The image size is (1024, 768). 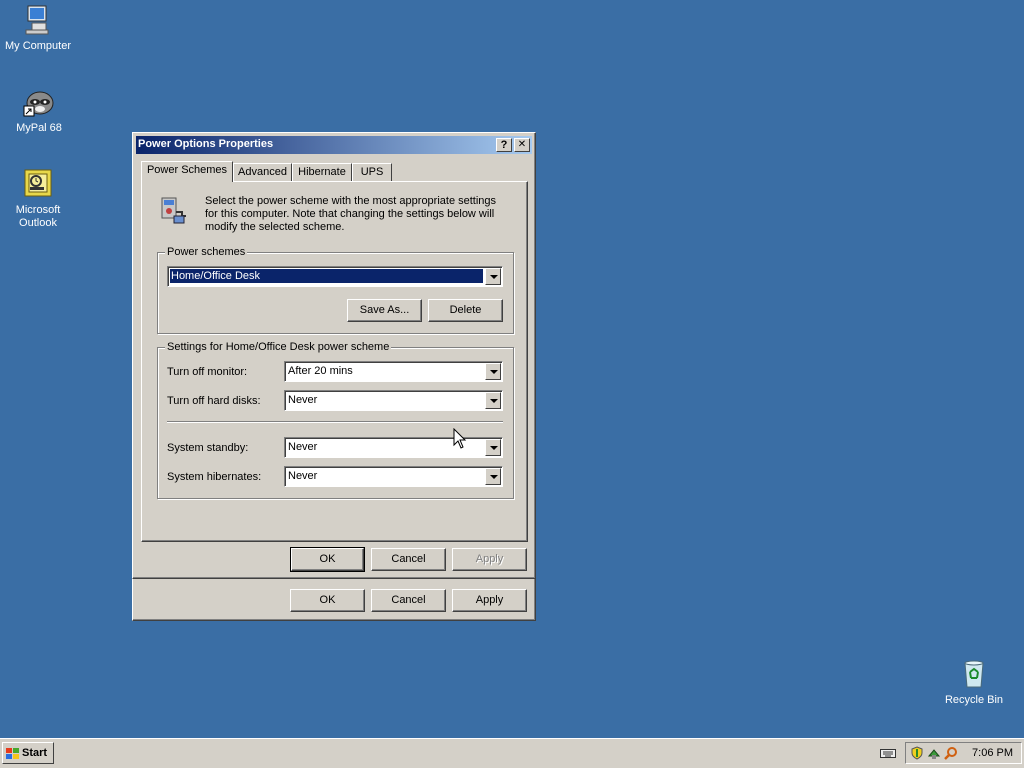 I want to click on tab-advanced: Advanced, so click(x=262, y=172).